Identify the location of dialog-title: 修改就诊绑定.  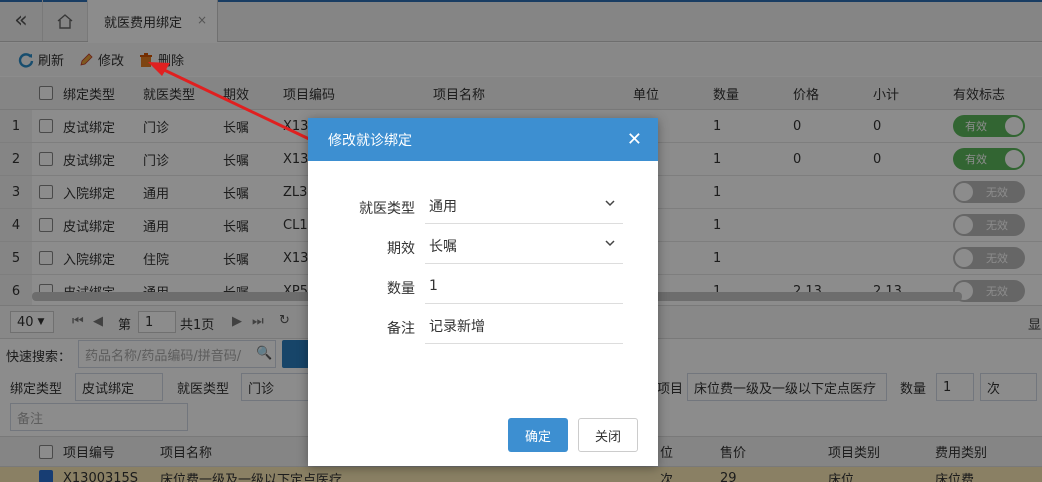
(370, 140).